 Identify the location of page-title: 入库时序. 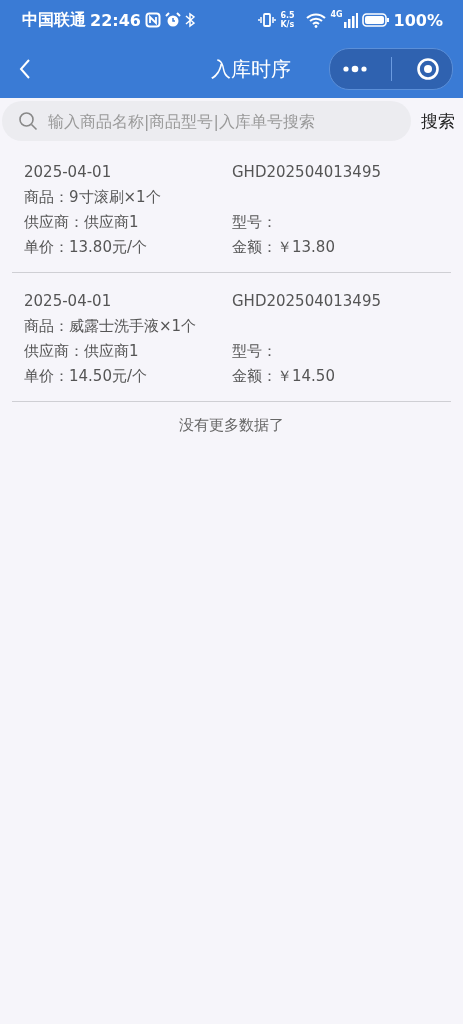
(250, 69).